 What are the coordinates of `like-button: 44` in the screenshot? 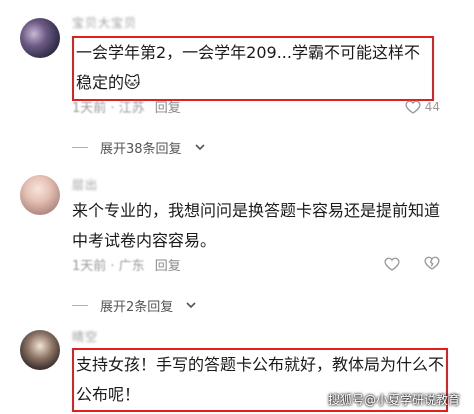 It's located at (422, 107).